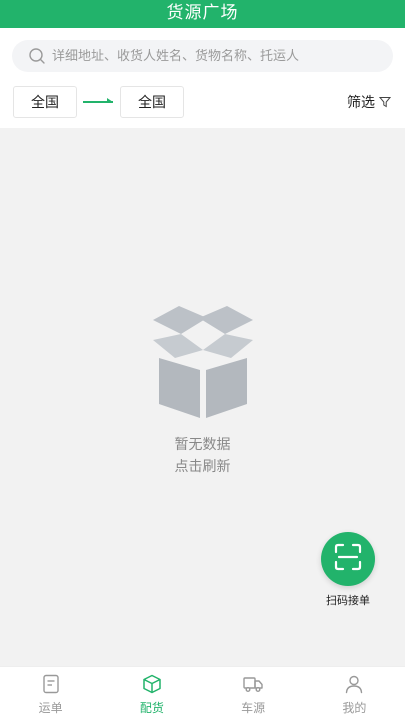 Image resolution: width=405 pixels, height=720 pixels. What do you see at coordinates (354, 684) in the screenshot?
I see `user-icon` at bounding box center [354, 684].